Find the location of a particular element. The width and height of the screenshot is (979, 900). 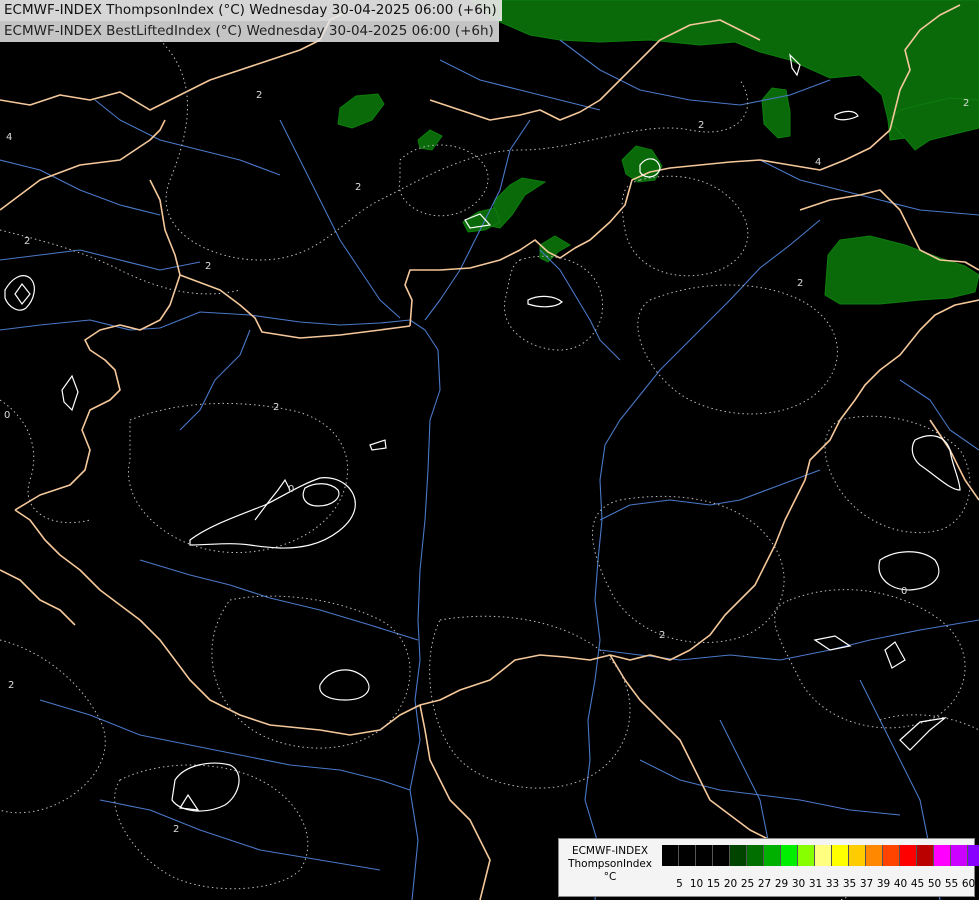

legend-tick-label: 55 is located at coordinates (951, 884).